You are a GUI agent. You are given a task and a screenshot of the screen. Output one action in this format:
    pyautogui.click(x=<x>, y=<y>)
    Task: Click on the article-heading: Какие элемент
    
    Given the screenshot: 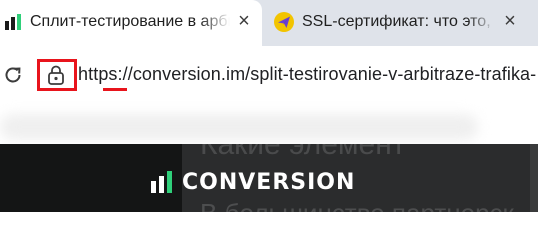 What is the action you would take?
    pyautogui.click(x=303, y=152)
    